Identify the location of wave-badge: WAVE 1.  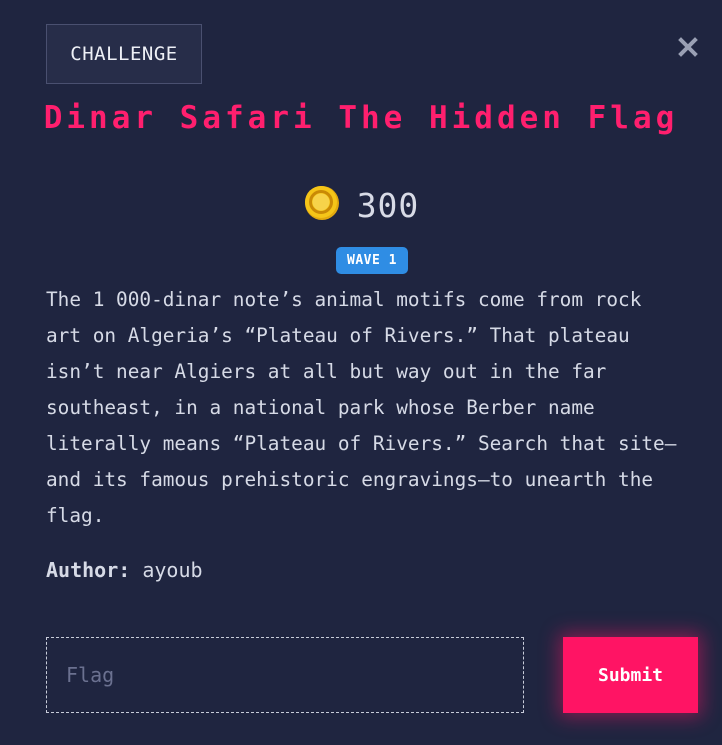
(372, 260).